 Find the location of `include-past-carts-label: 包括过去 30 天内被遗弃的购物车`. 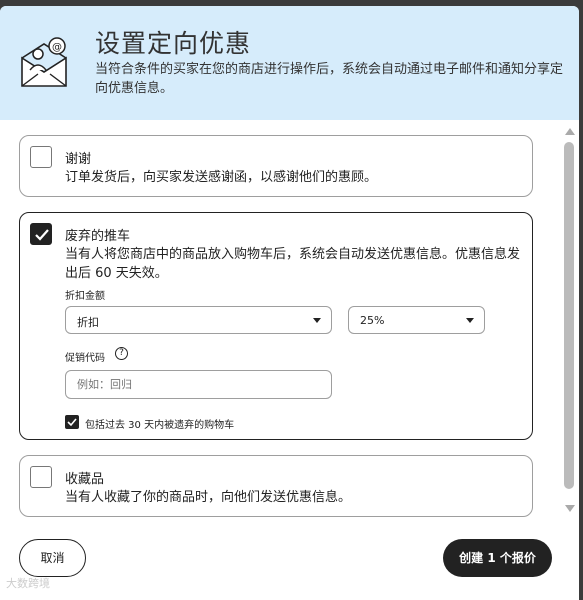

include-past-carts-label: 包括过去 30 天内被遗弃的购物车 is located at coordinates (160, 425).